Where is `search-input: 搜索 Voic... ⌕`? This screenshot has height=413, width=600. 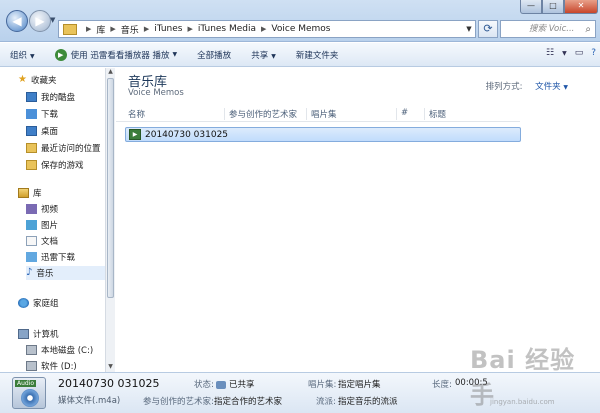
search-input: 搜索 Voic... ⌕ is located at coordinates (548, 29).